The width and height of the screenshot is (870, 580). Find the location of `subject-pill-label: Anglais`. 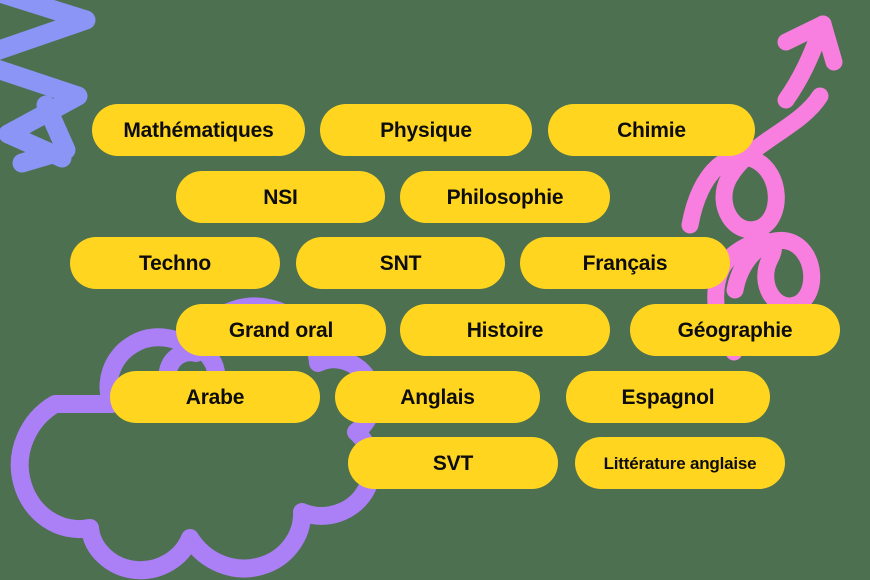

subject-pill-label: Anglais is located at coordinates (437, 397).